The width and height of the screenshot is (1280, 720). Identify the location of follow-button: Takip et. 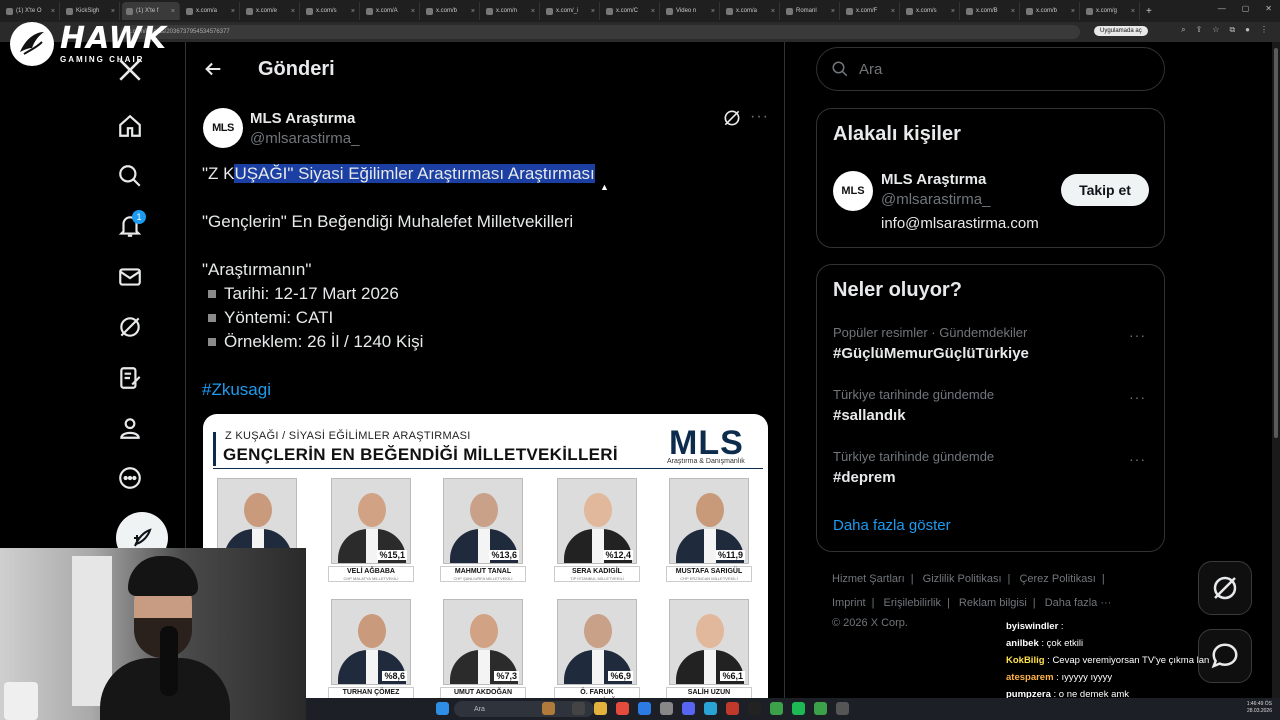
(1105, 190).